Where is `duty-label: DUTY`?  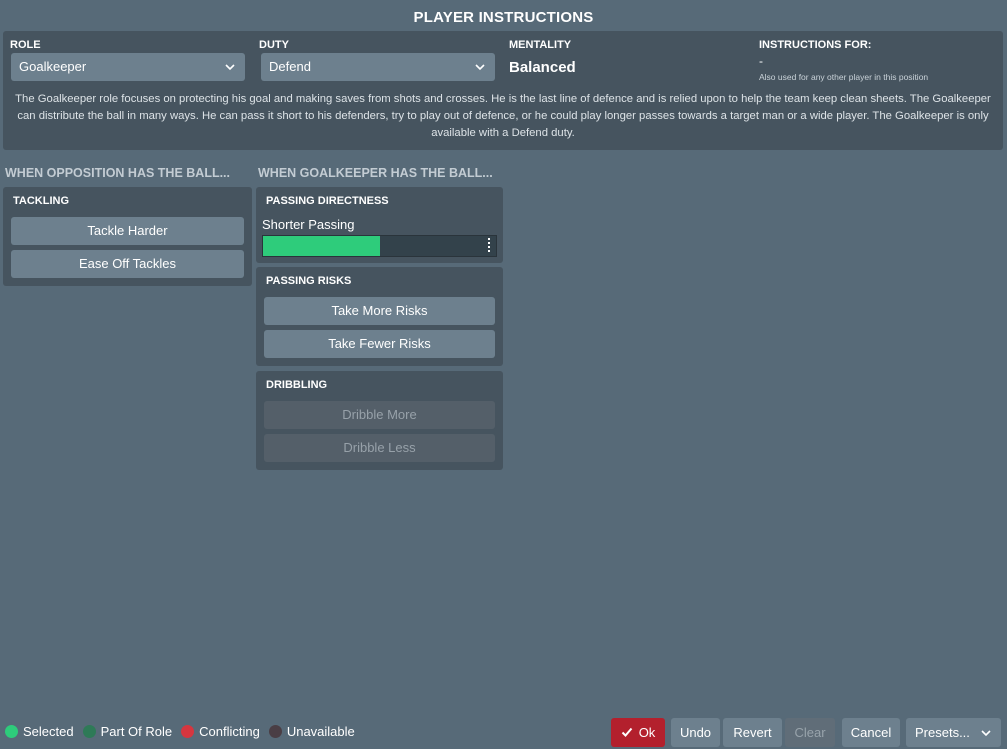 duty-label: DUTY is located at coordinates (274, 45).